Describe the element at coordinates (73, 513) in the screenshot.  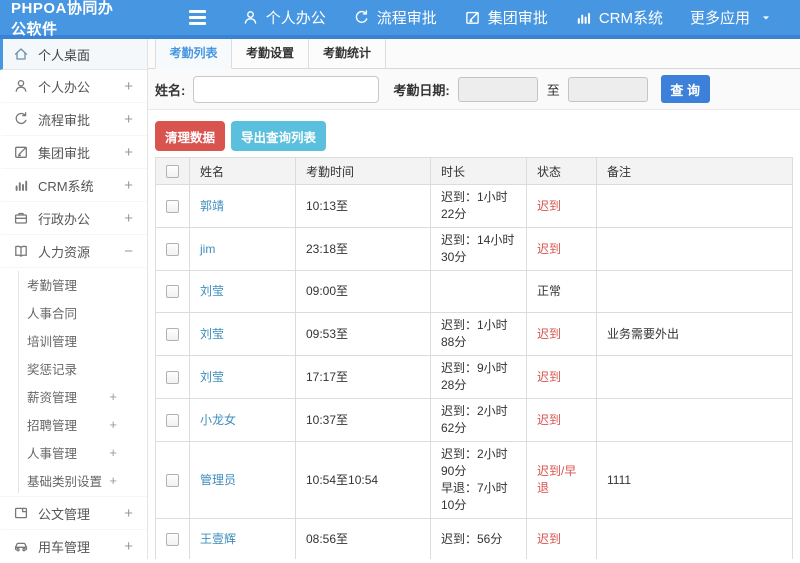
I see `sidebar-item-document-mgmt: 公文管理 +` at that location.